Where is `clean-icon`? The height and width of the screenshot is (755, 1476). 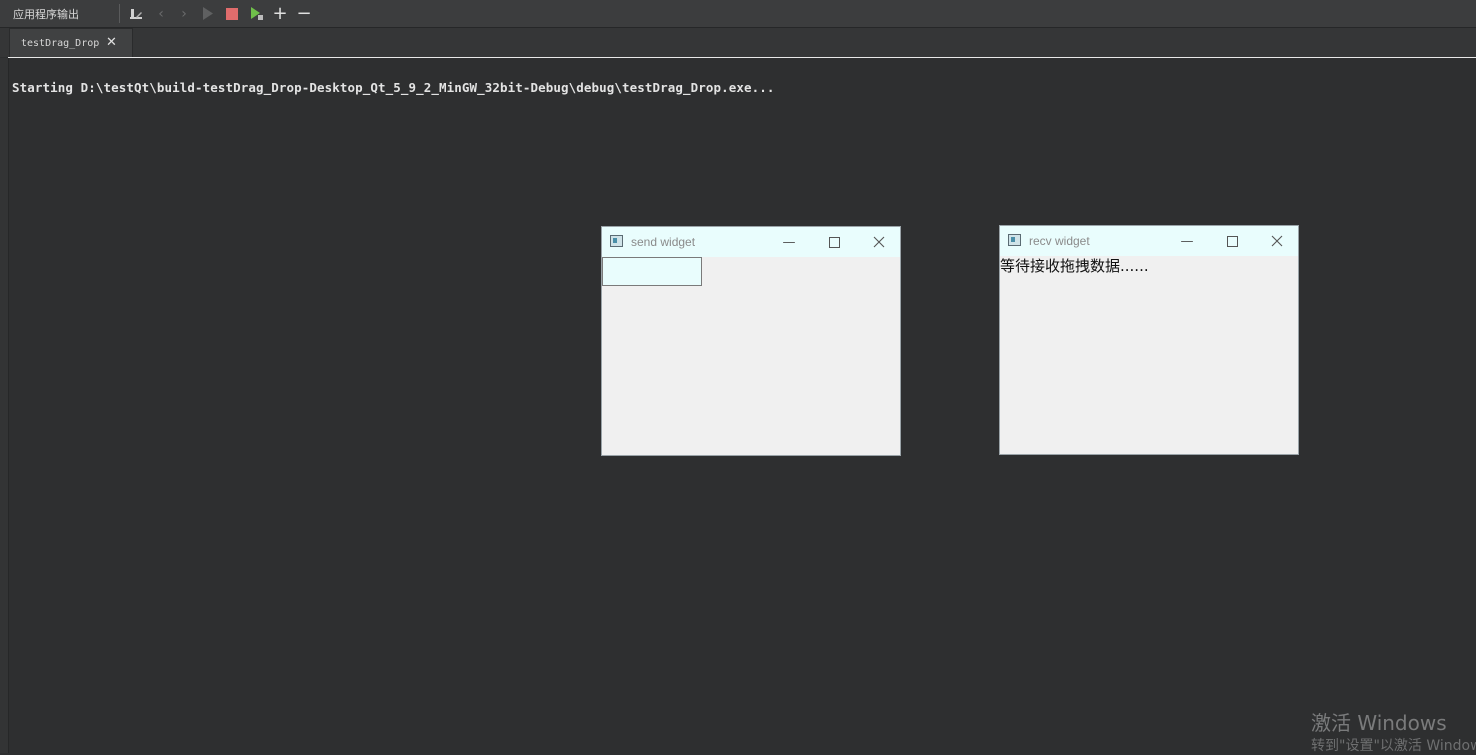 clean-icon is located at coordinates (136, 13).